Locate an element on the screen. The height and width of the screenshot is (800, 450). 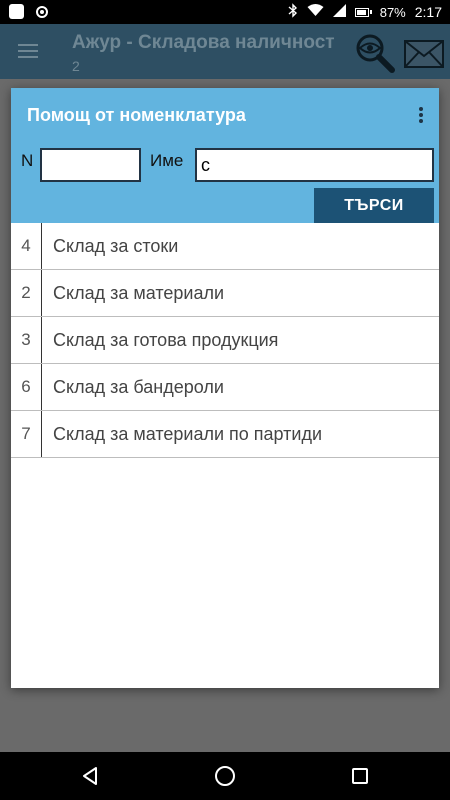
hamburger-icon is located at coordinates (28, 51).